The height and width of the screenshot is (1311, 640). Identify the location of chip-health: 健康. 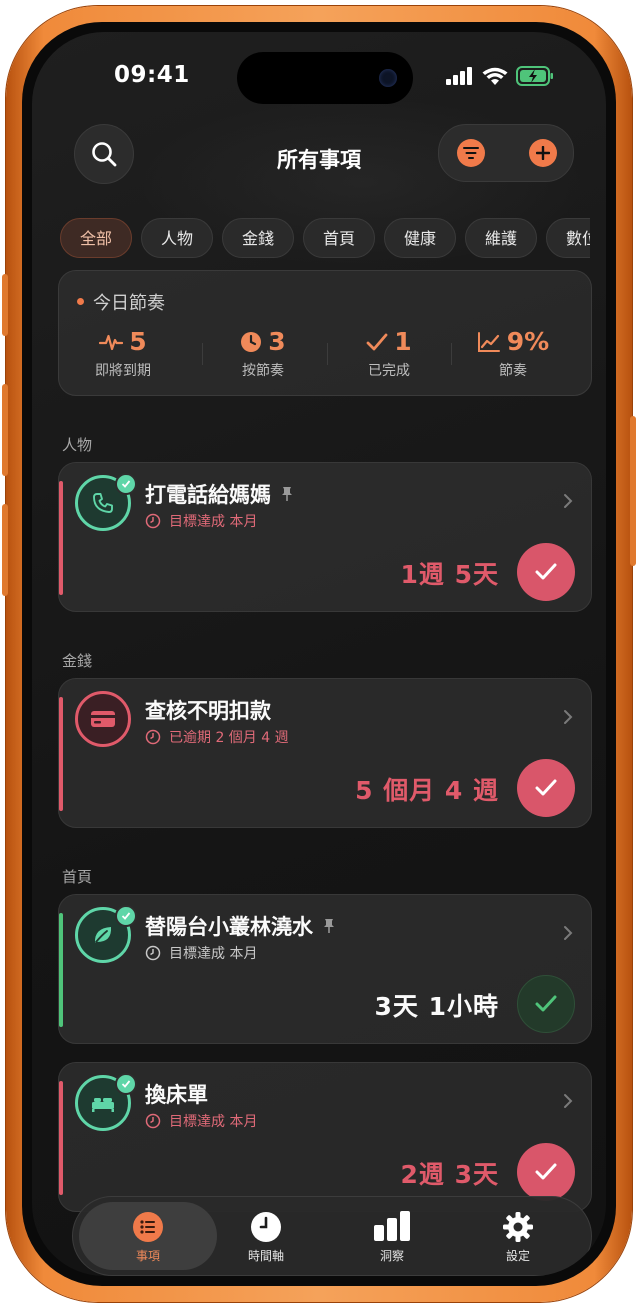
(420, 238).